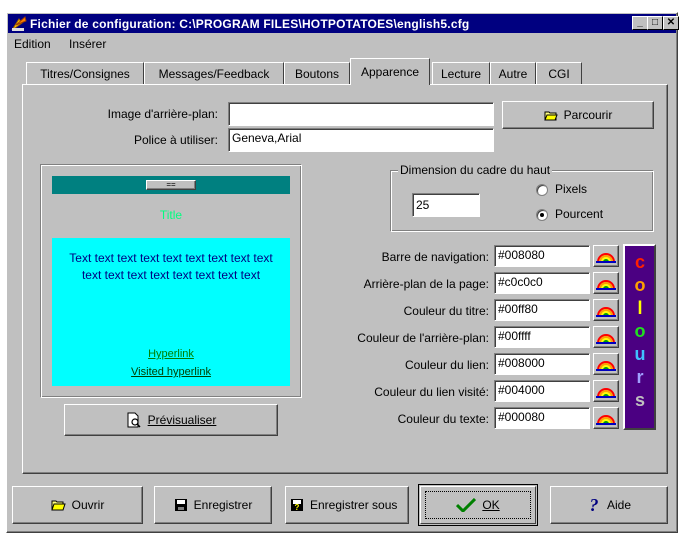 The image size is (683, 533). I want to click on preview-title: Title, so click(171, 215).